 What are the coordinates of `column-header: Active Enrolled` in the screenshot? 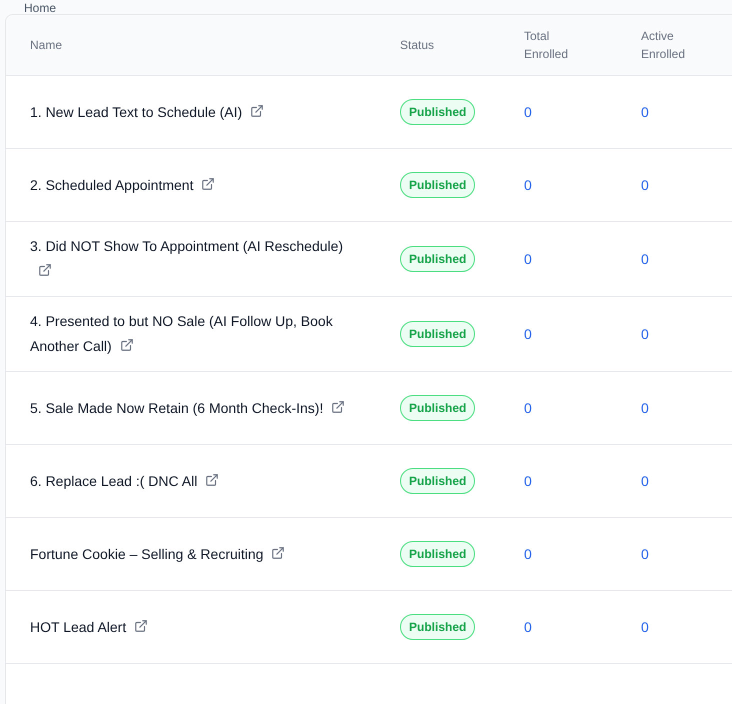 It's located at (663, 45).